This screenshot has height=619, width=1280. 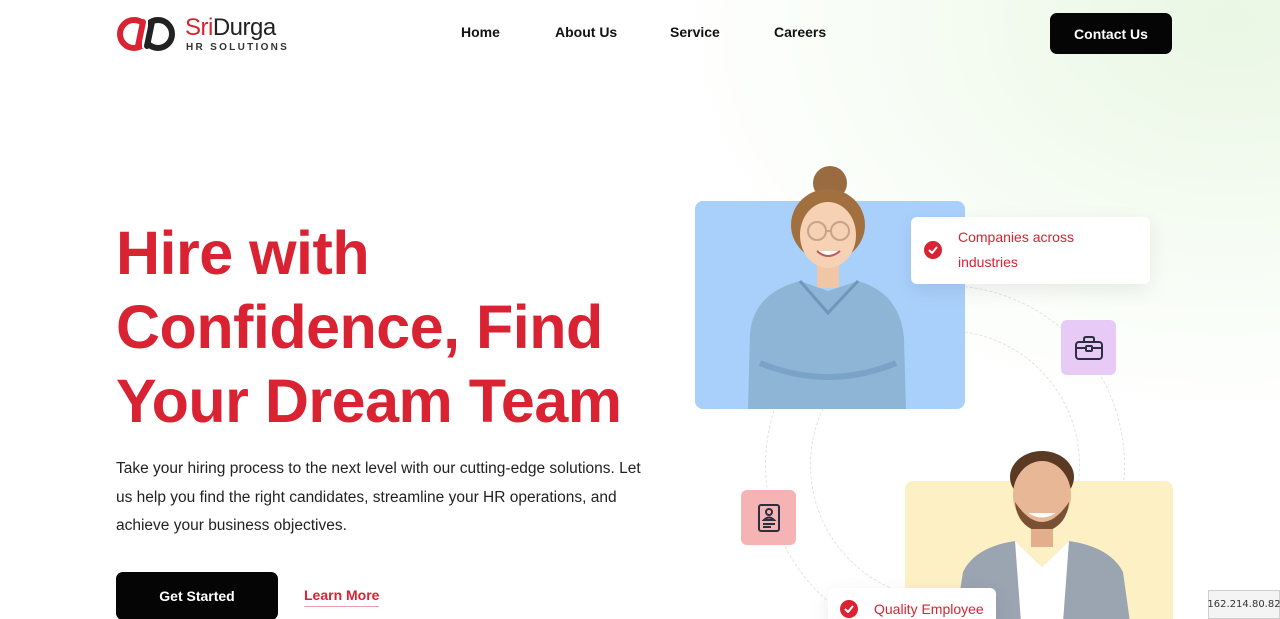 I want to click on brand-name: SriDurga, so click(x=230, y=27).